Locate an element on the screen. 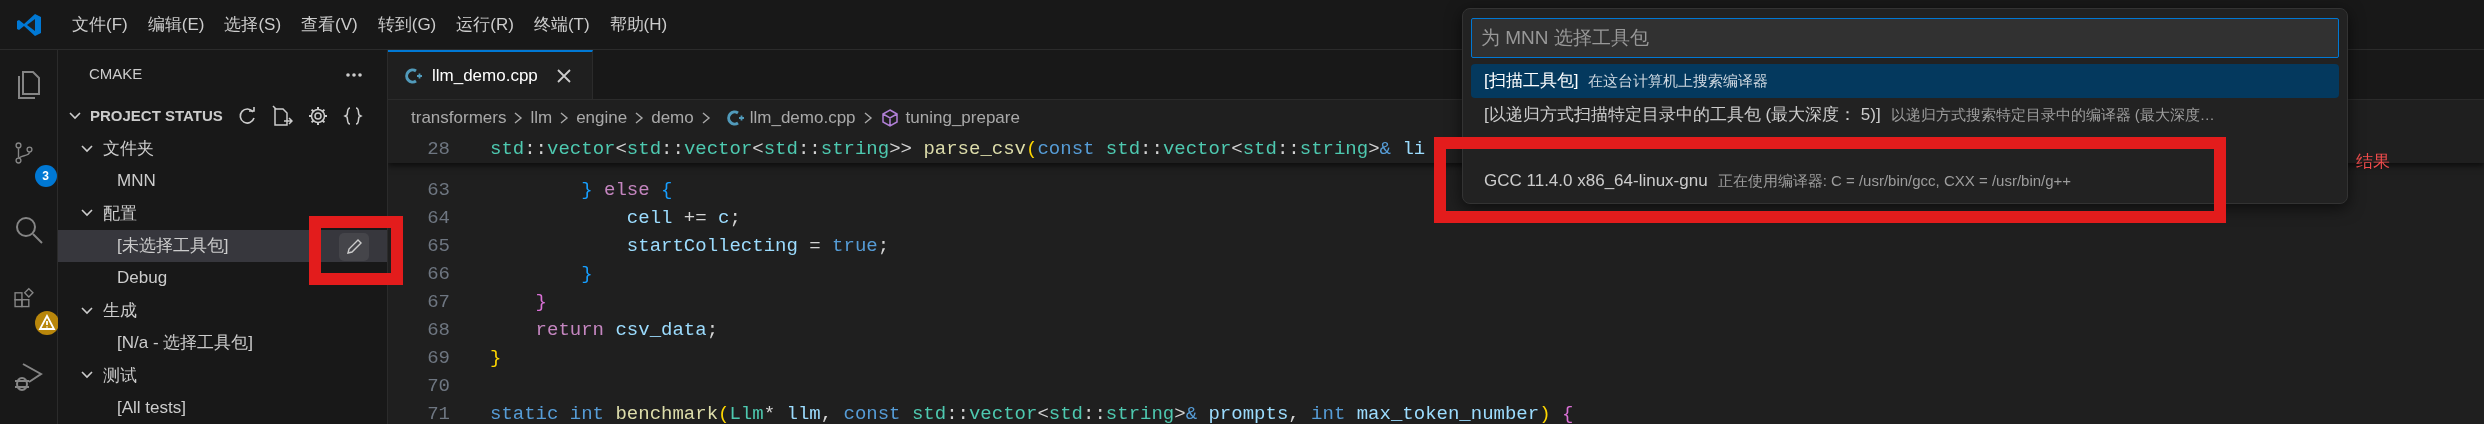 Image resolution: width=2484 pixels, height=424 pixels. sidebar-title: CMAKE is located at coordinates (116, 74).